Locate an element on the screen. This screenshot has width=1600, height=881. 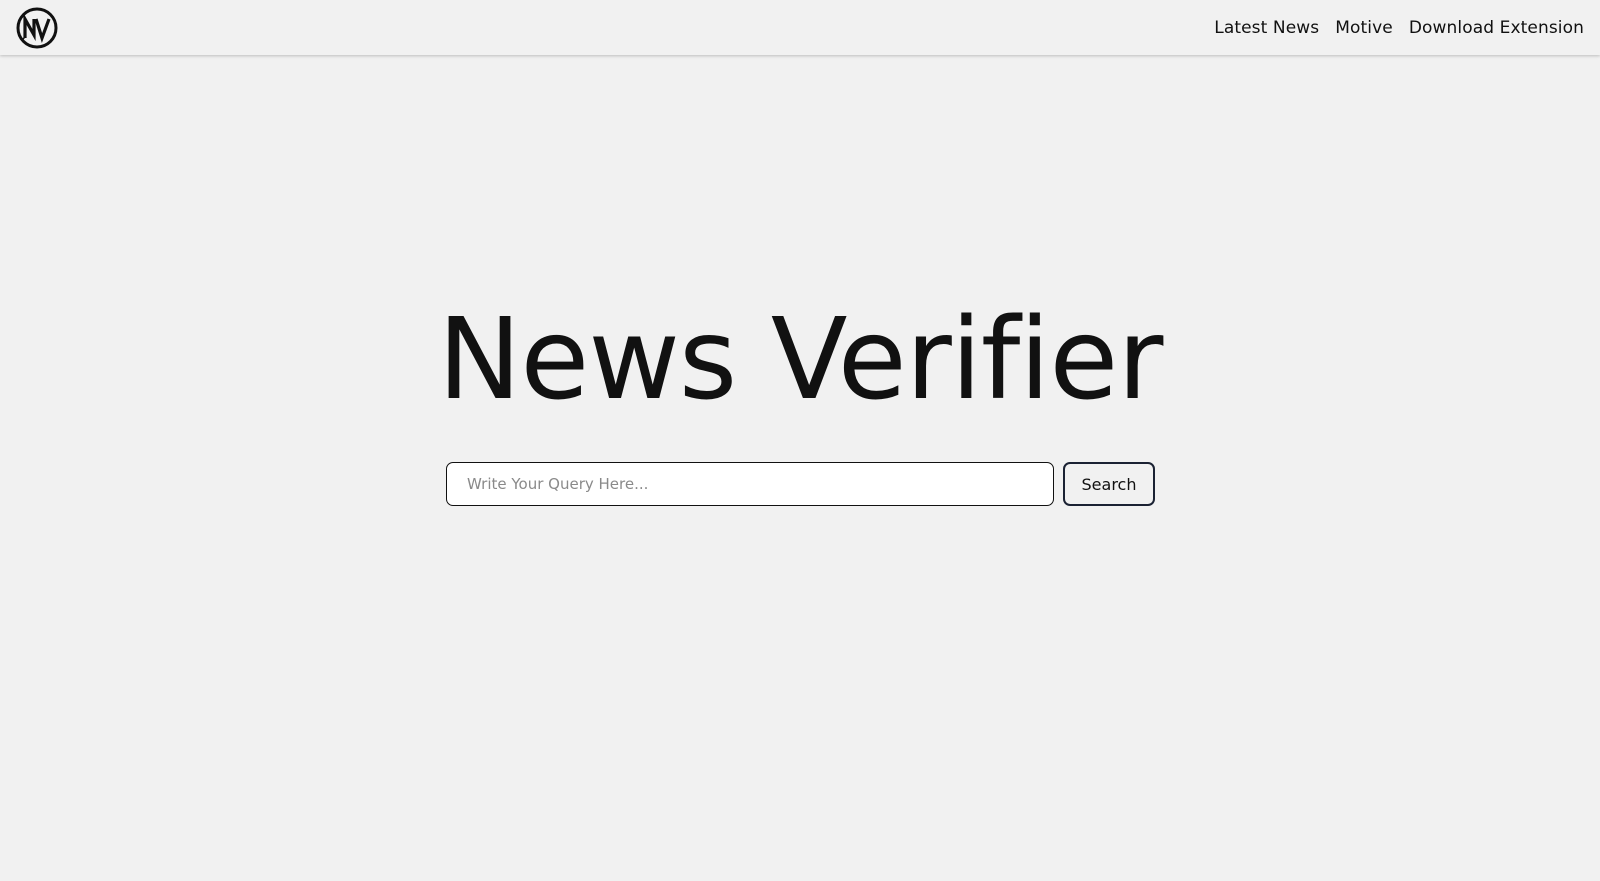
search-bar: Search is located at coordinates (800, 484).